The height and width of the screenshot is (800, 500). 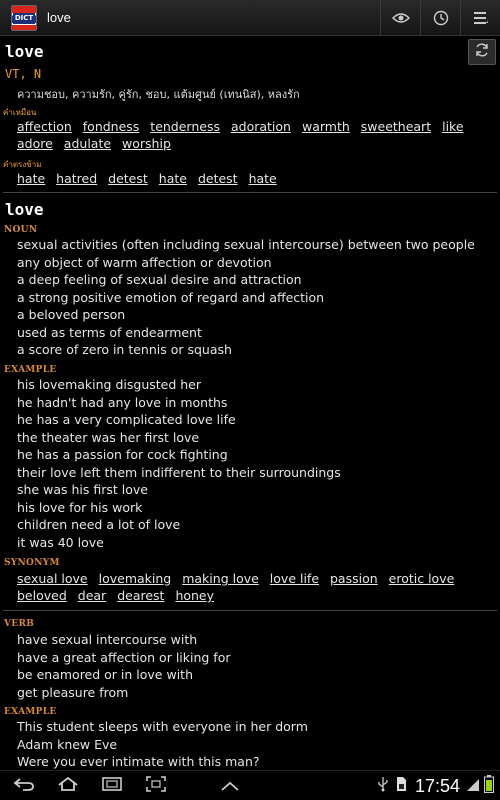 What do you see at coordinates (80, 507) in the screenshot?
I see `example-item: his love for his work` at bounding box center [80, 507].